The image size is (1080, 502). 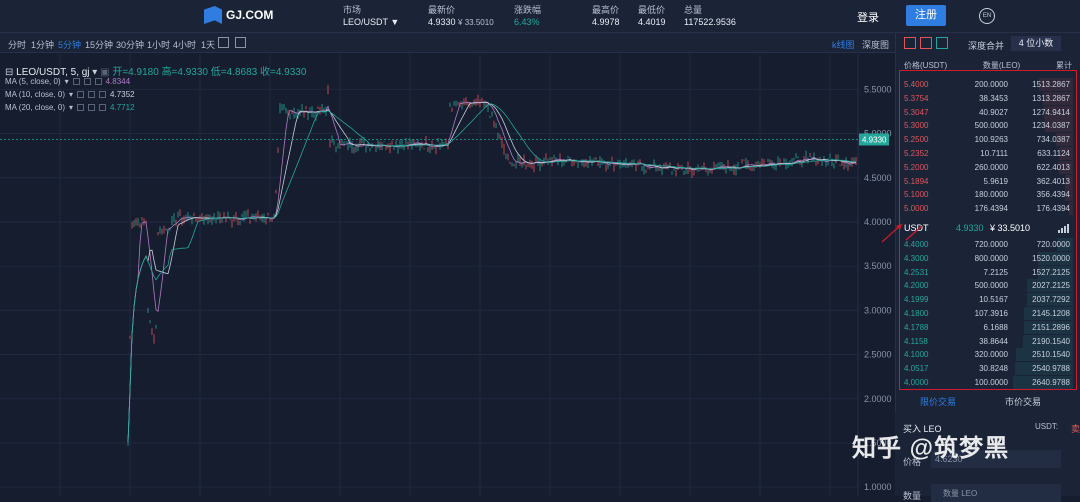 What do you see at coordinates (902, 233) in the screenshot?
I see `annotation-arrow` at bounding box center [902, 233].